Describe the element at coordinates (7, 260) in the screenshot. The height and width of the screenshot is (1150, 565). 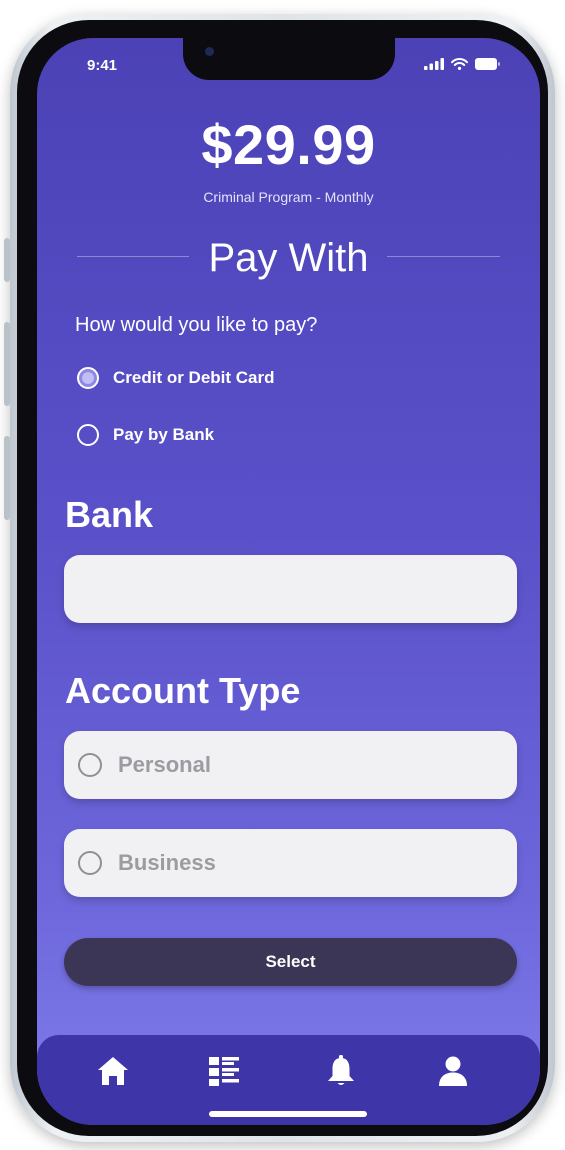
I see `side-button-mute` at that location.